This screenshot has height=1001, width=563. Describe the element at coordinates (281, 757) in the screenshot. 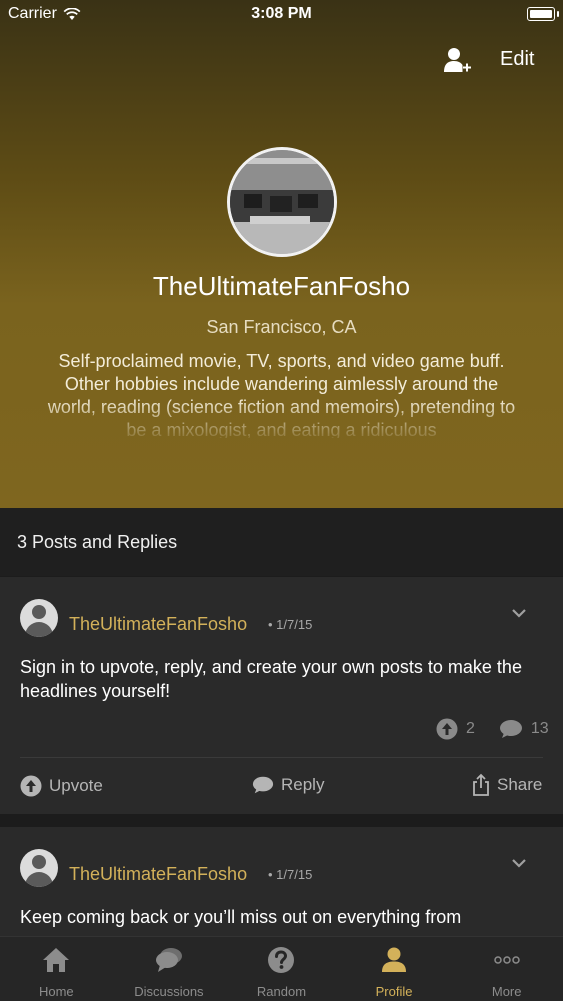

I see `post-divider` at that location.